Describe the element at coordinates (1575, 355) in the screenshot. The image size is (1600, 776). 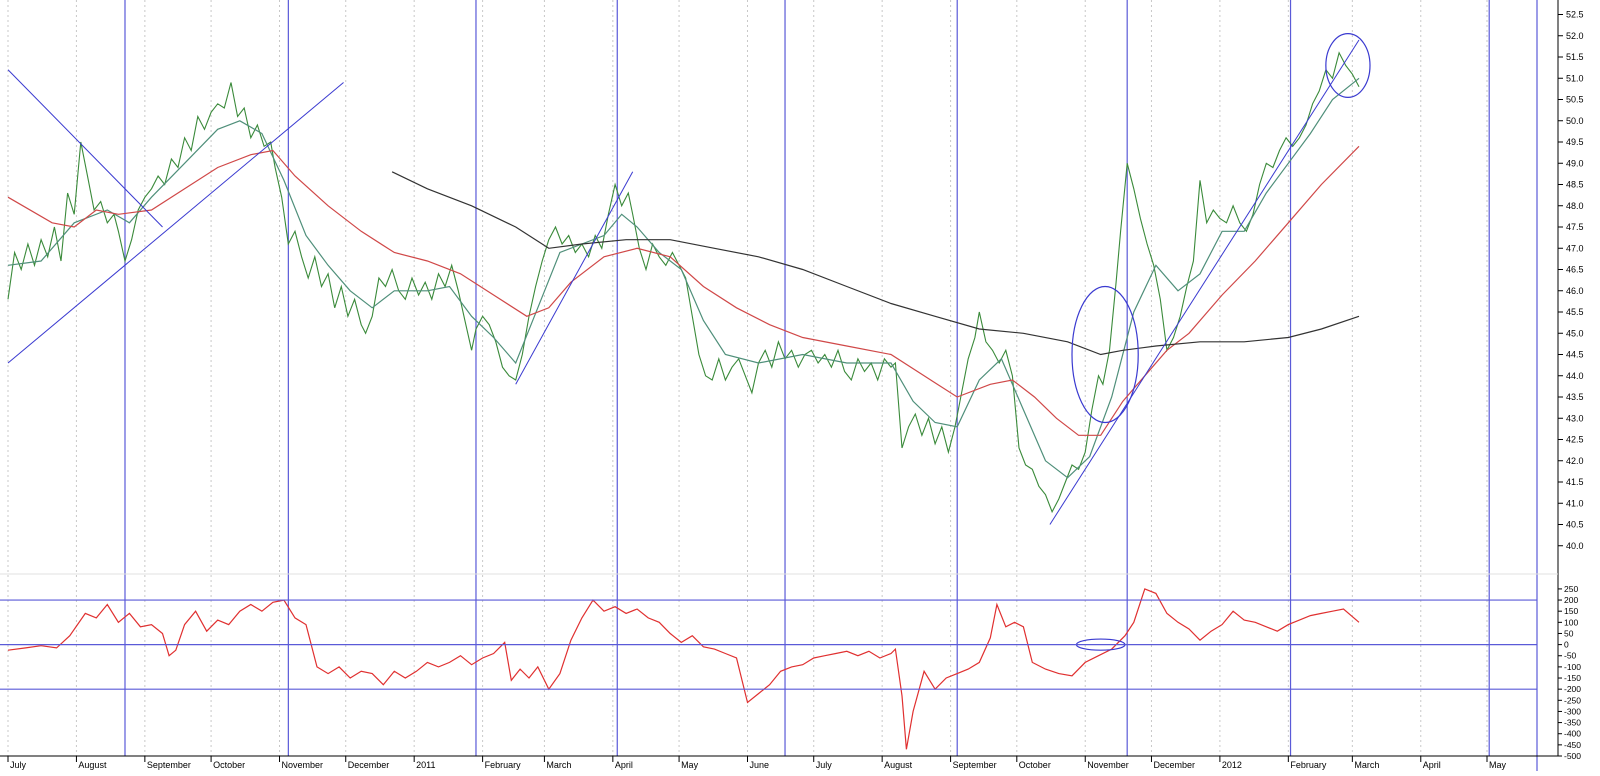
I see `price-tick-label: 44.5` at that location.